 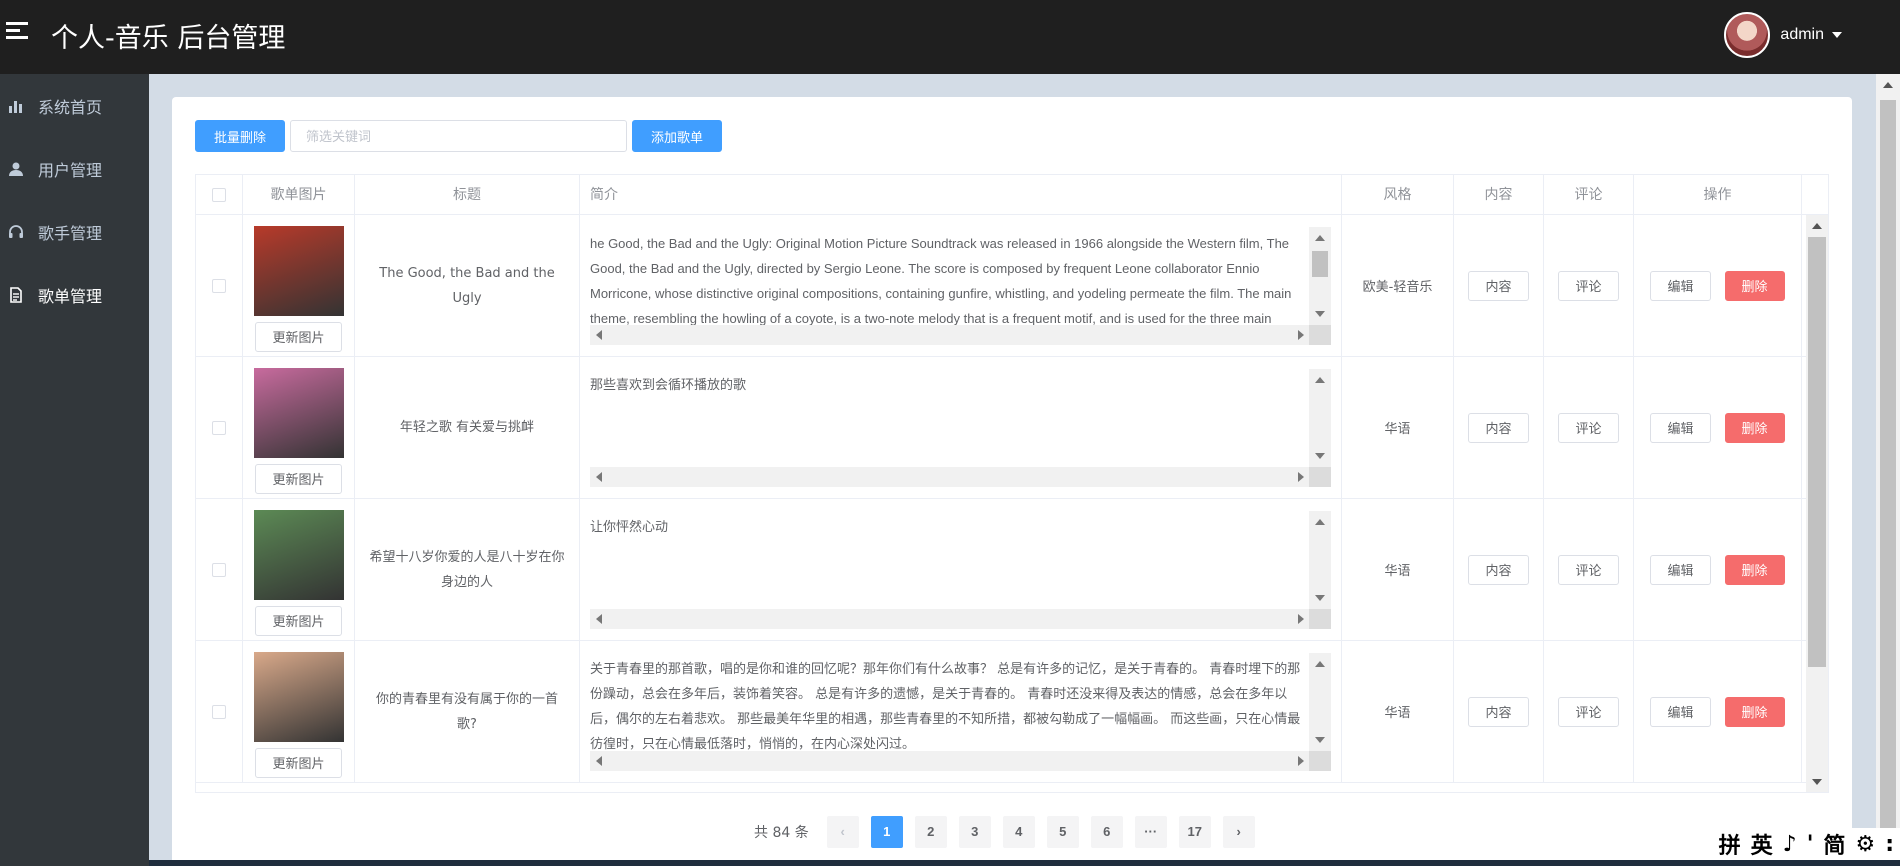 I want to click on page-number-button: 1, so click(x=886, y=832).